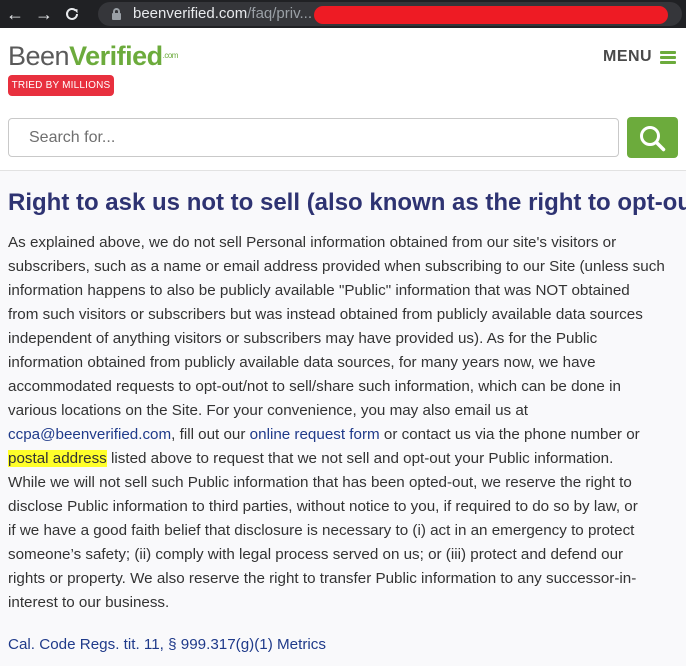 The height and width of the screenshot is (666, 686). Describe the element at coordinates (89, 602) in the screenshot. I see `paragraph-line: interest to our business.` at that location.